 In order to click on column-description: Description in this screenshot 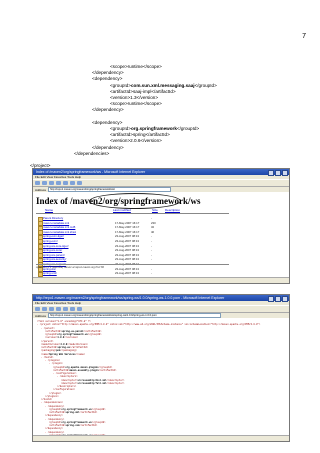, I will do `click(172, 210)`.